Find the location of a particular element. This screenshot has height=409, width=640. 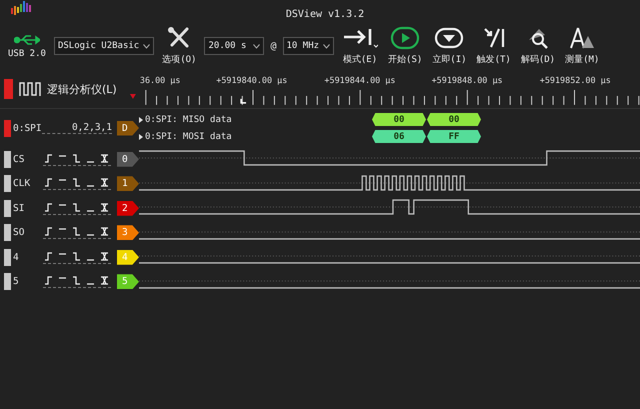

decoded-value: FF is located at coordinates (454, 136).